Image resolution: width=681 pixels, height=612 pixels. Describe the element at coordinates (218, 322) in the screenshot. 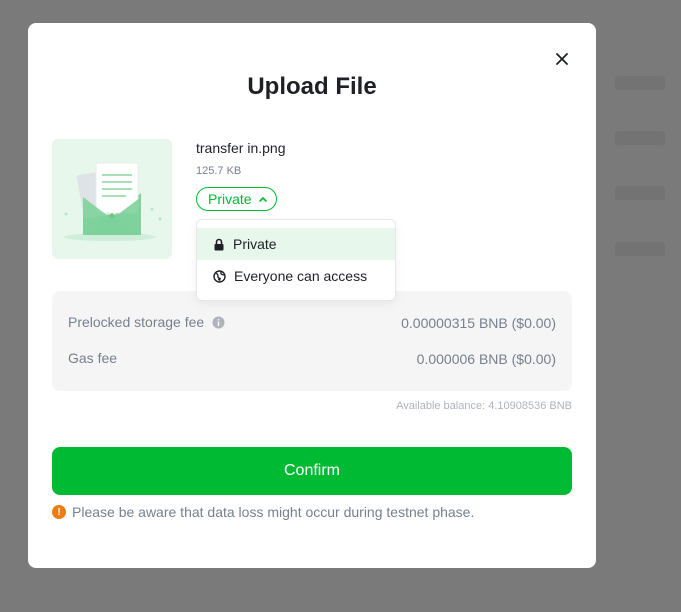

I see `info-icon` at that location.